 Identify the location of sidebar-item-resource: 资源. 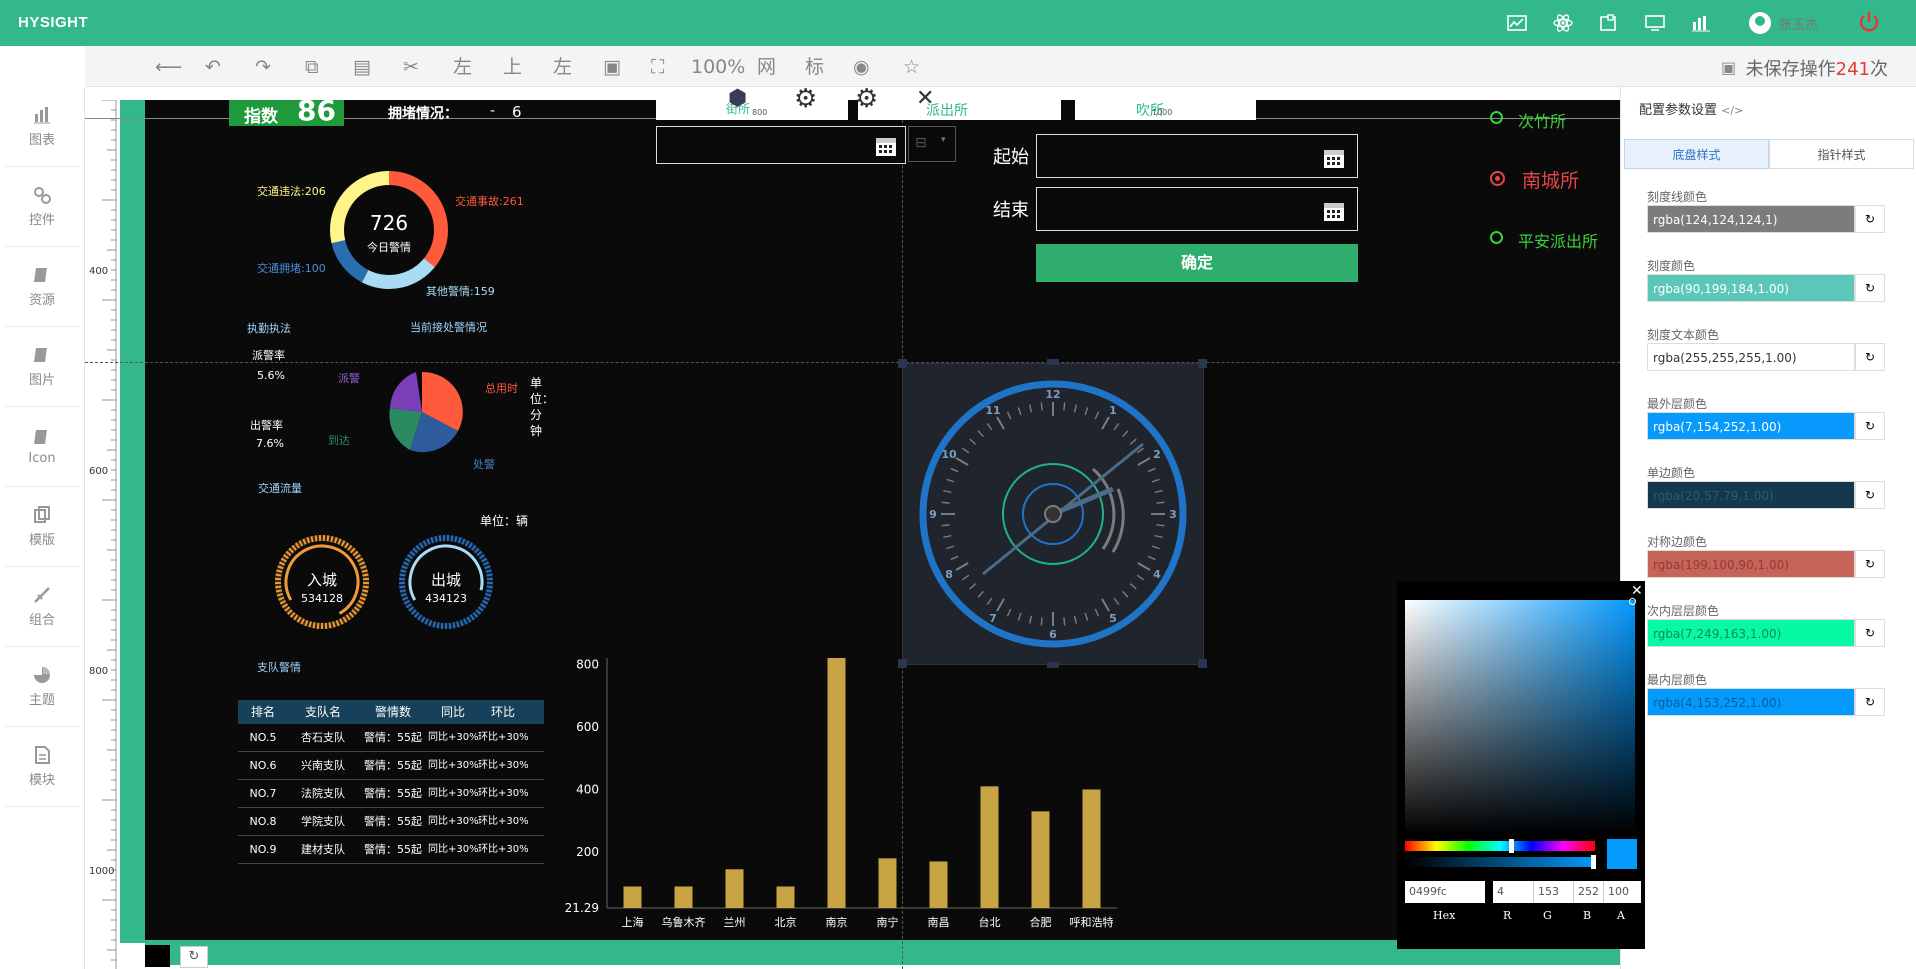
(42, 287).